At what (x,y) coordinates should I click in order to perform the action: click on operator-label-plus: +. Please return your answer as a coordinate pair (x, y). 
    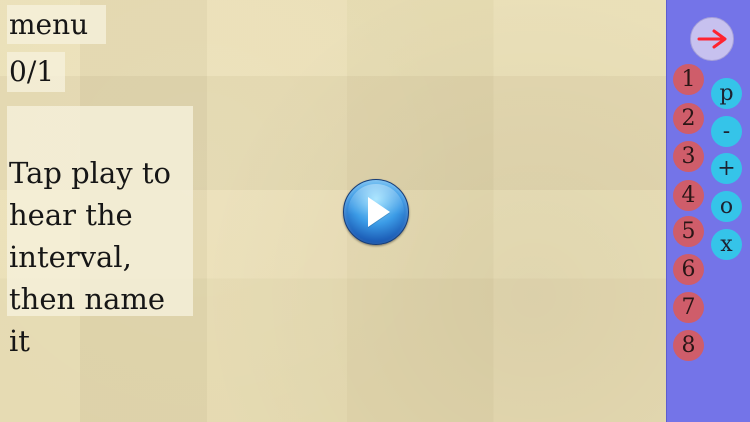
    Looking at the image, I should click on (726, 168).